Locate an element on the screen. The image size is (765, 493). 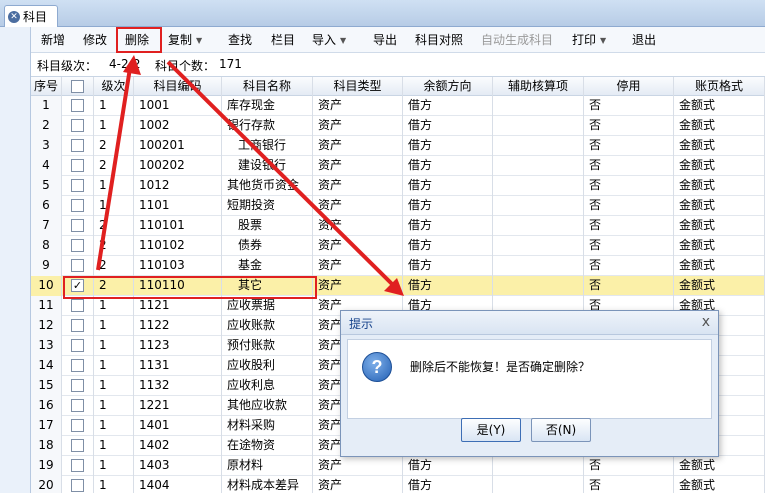
yes-button: 是(Y) is located at coordinates (491, 430).